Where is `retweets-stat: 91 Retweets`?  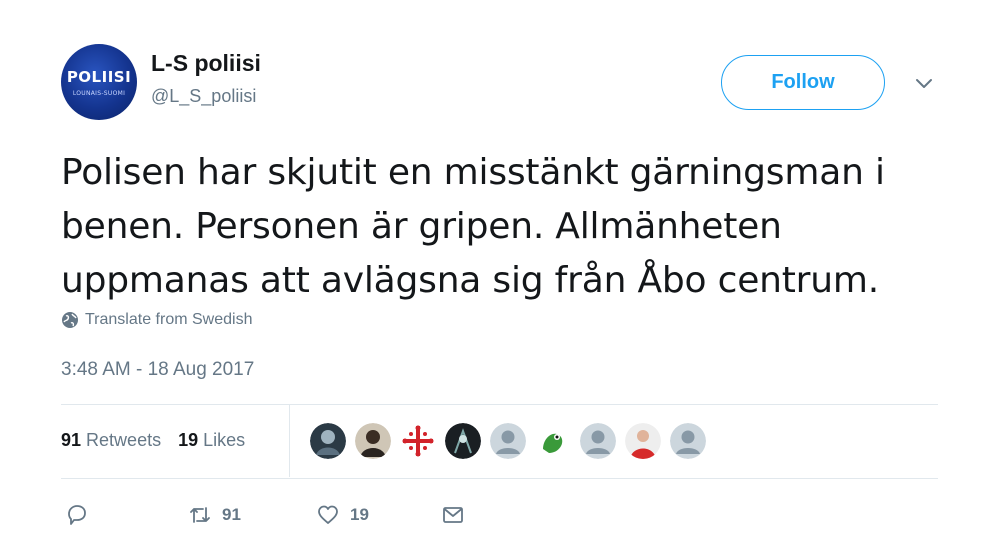 retweets-stat: 91 Retweets is located at coordinates (111, 440).